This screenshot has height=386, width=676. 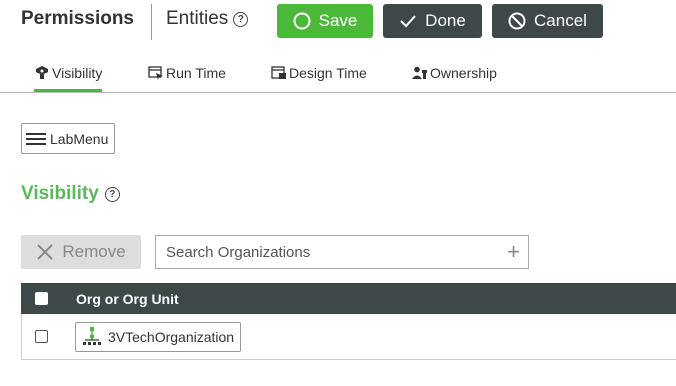 I want to click on org-chip: 3VTechOrganization, so click(x=158, y=336).